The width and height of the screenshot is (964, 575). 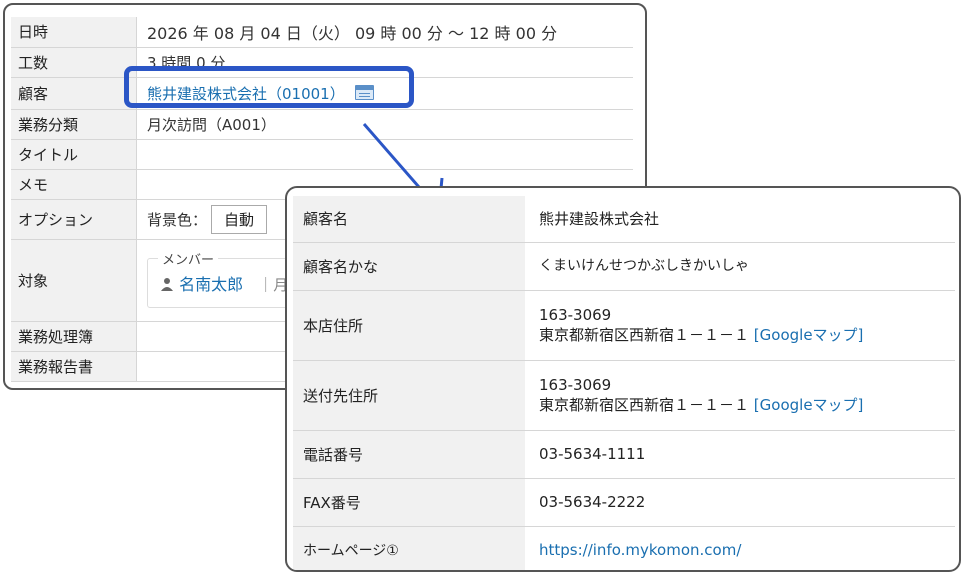 What do you see at coordinates (409, 219) in the screenshot?
I see `label-customer-name: 顧客名` at bounding box center [409, 219].